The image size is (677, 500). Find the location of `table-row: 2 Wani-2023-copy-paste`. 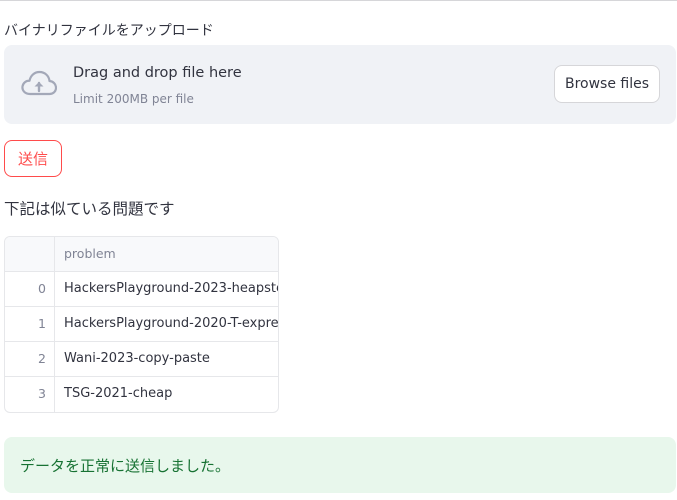

table-row: 2 Wani-2023-copy-paste is located at coordinates (141, 359).